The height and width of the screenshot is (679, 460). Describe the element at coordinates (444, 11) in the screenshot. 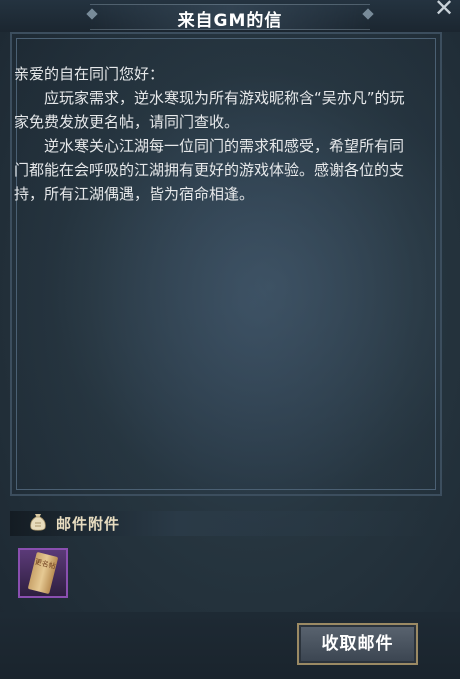

I see `close-icon: ✕` at that location.